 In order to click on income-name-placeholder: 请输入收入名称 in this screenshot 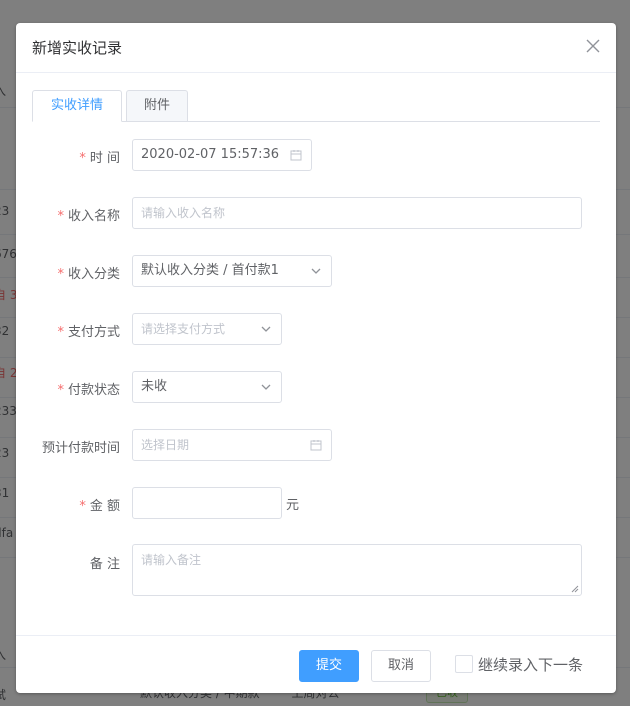, I will do `click(183, 213)`.